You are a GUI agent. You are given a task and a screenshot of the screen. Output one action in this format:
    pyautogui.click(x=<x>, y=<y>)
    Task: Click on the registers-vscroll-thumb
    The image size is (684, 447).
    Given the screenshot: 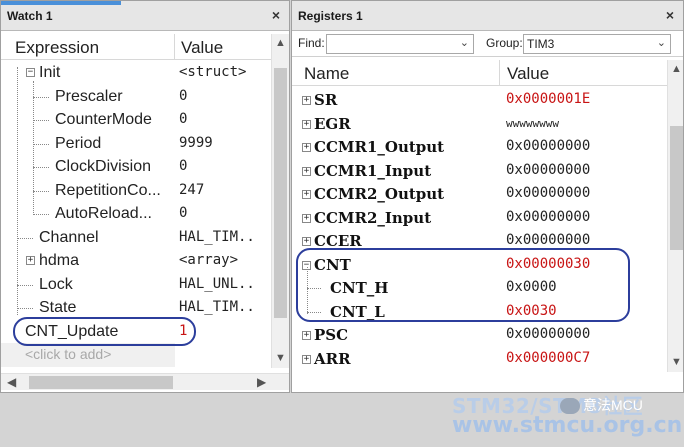 What is the action you would take?
    pyautogui.click(x=676, y=188)
    